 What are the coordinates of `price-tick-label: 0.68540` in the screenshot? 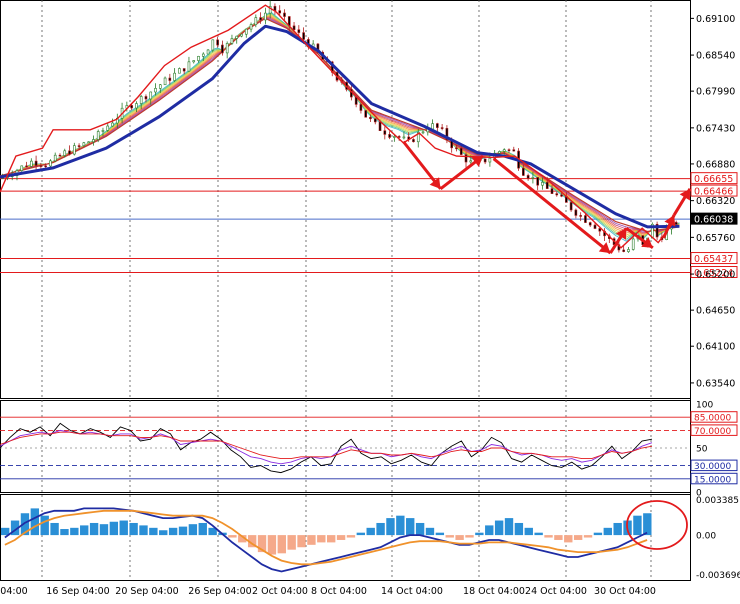 It's located at (715, 56).